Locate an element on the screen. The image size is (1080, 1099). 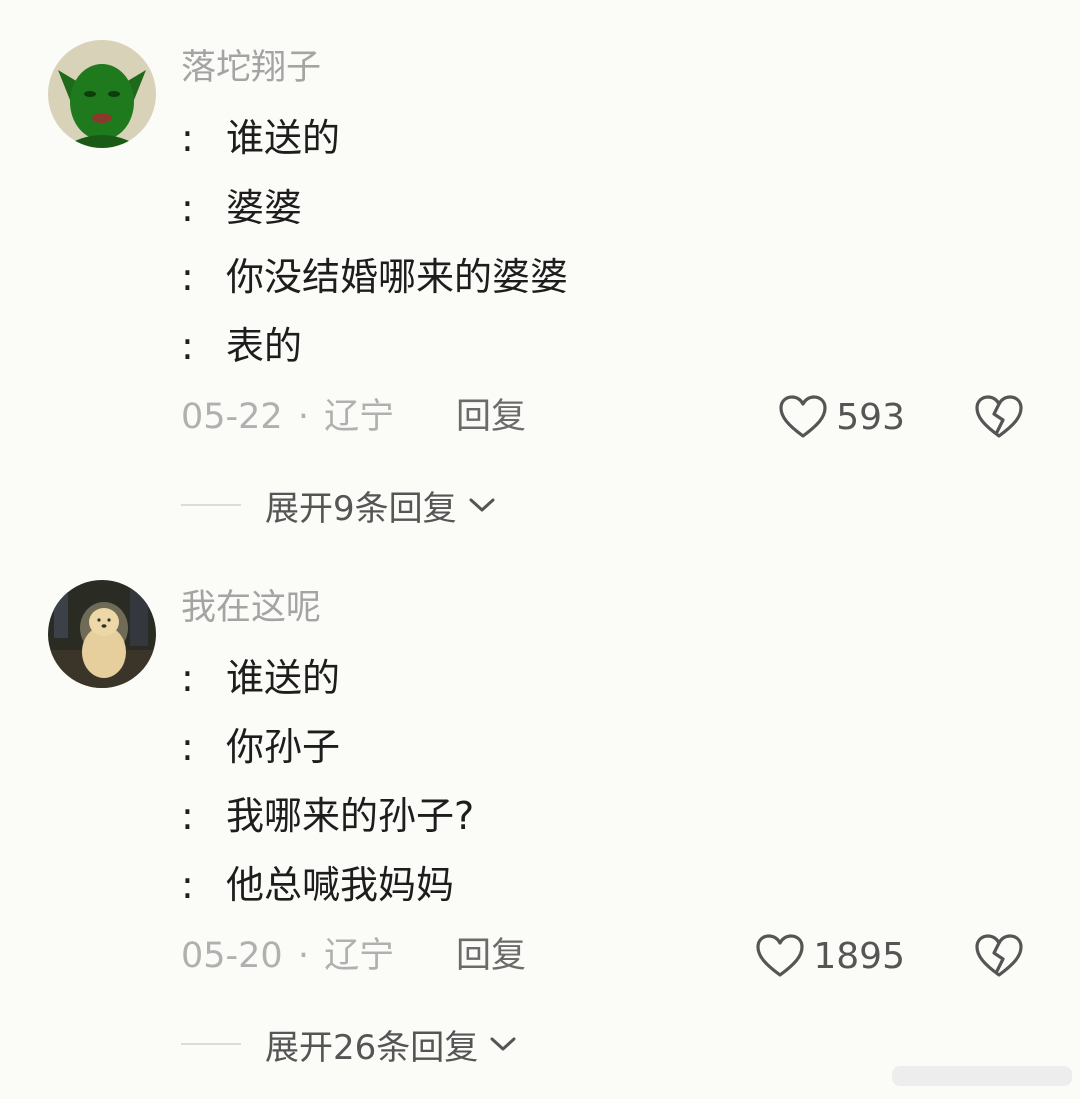
line-text: 你没结婚哪来的婆婆 is located at coordinates (397, 277).